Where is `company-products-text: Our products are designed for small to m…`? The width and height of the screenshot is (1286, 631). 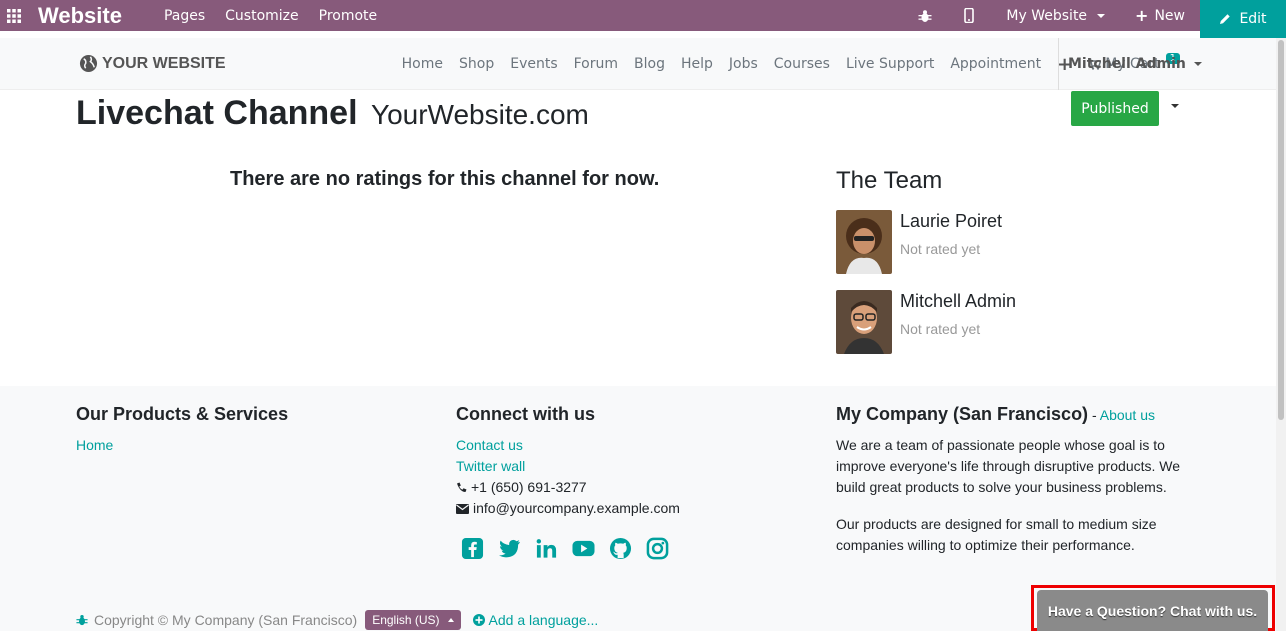
company-products-text: Our products are designed for small to m… is located at coordinates (996, 534).